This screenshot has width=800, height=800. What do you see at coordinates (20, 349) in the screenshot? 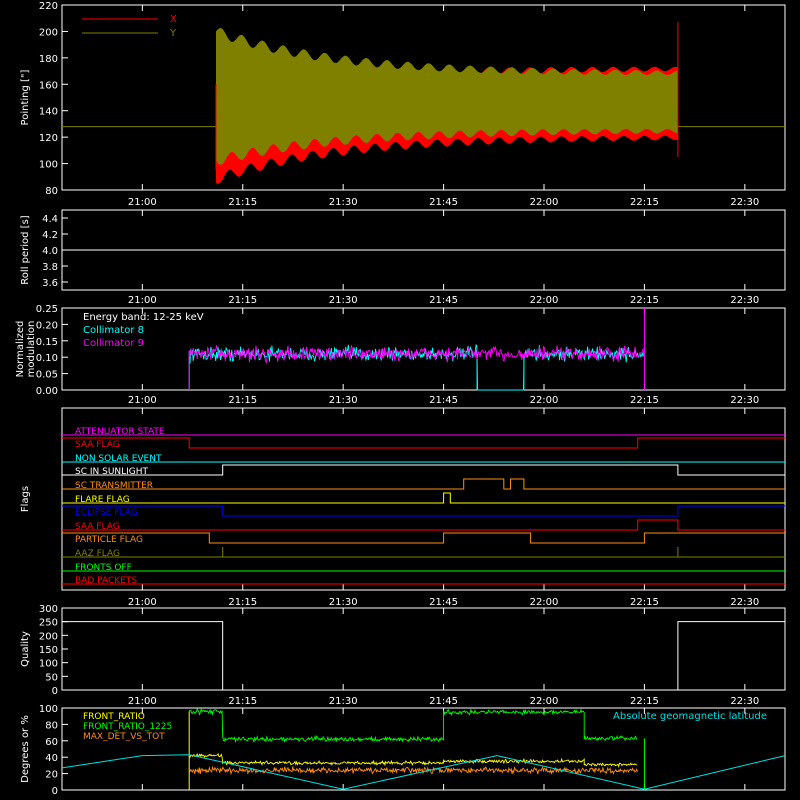
I see `y-axis-label: Normalized` at bounding box center [20, 349].